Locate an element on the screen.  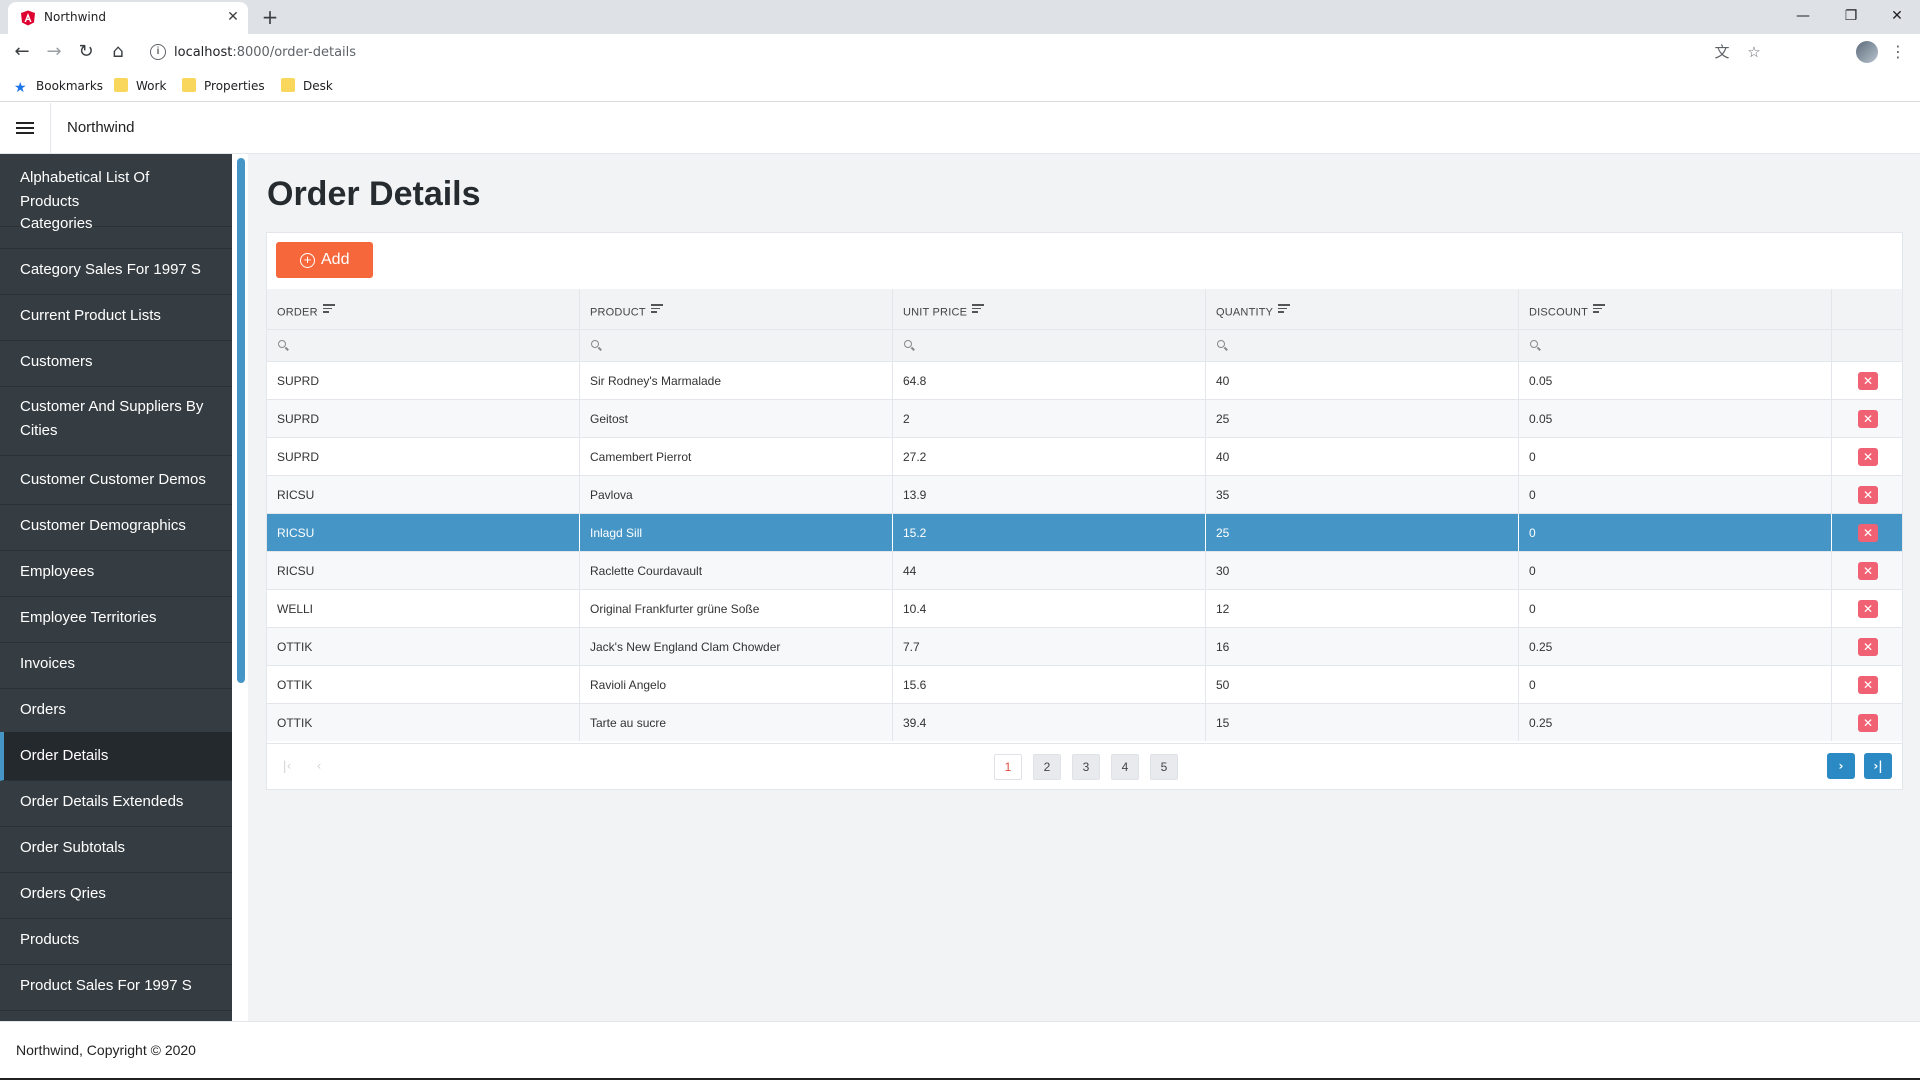
cell-unit-price: 10.4 is located at coordinates (1049, 608).